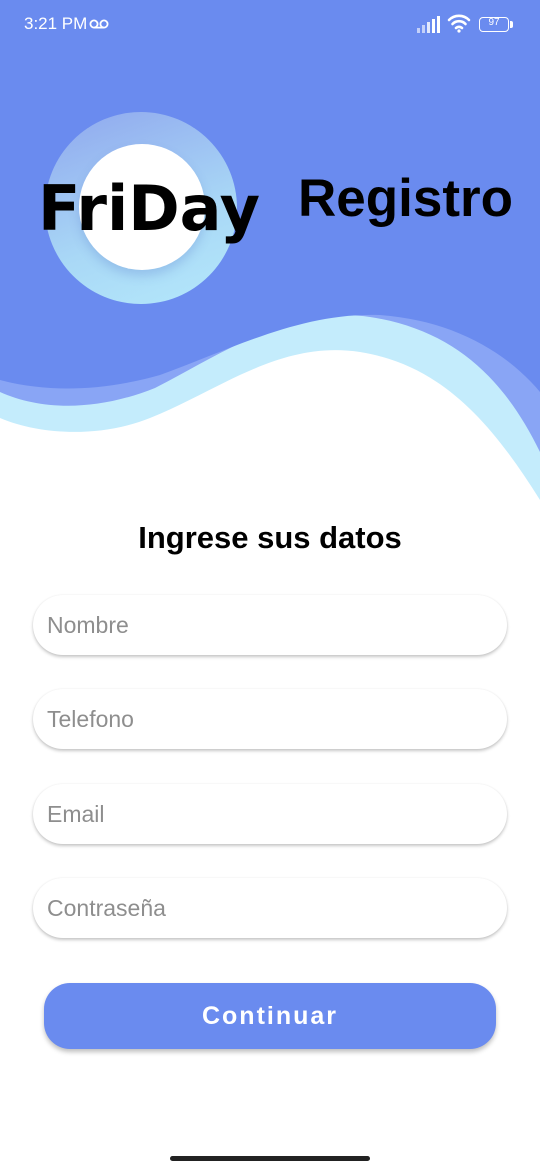  Describe the element at coordinates (405, 198) in the screenshot. I see `page-title: Registro` at that location.